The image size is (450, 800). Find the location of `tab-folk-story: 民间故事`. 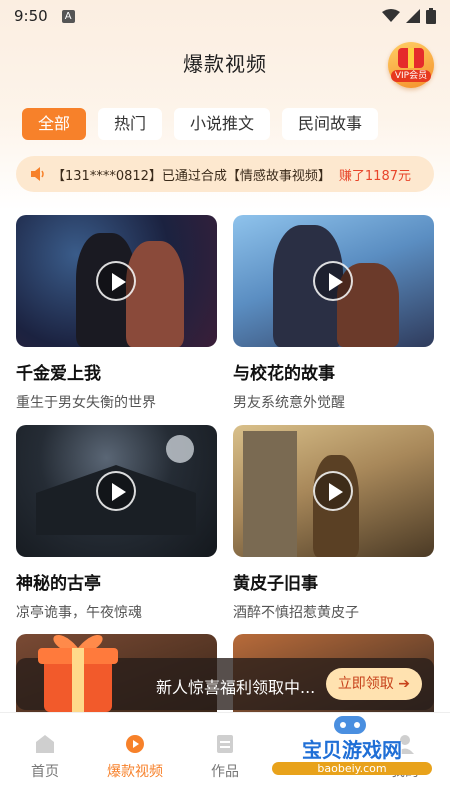

tab-folk-story: 民间故事 is located at coordinates (330, 124).